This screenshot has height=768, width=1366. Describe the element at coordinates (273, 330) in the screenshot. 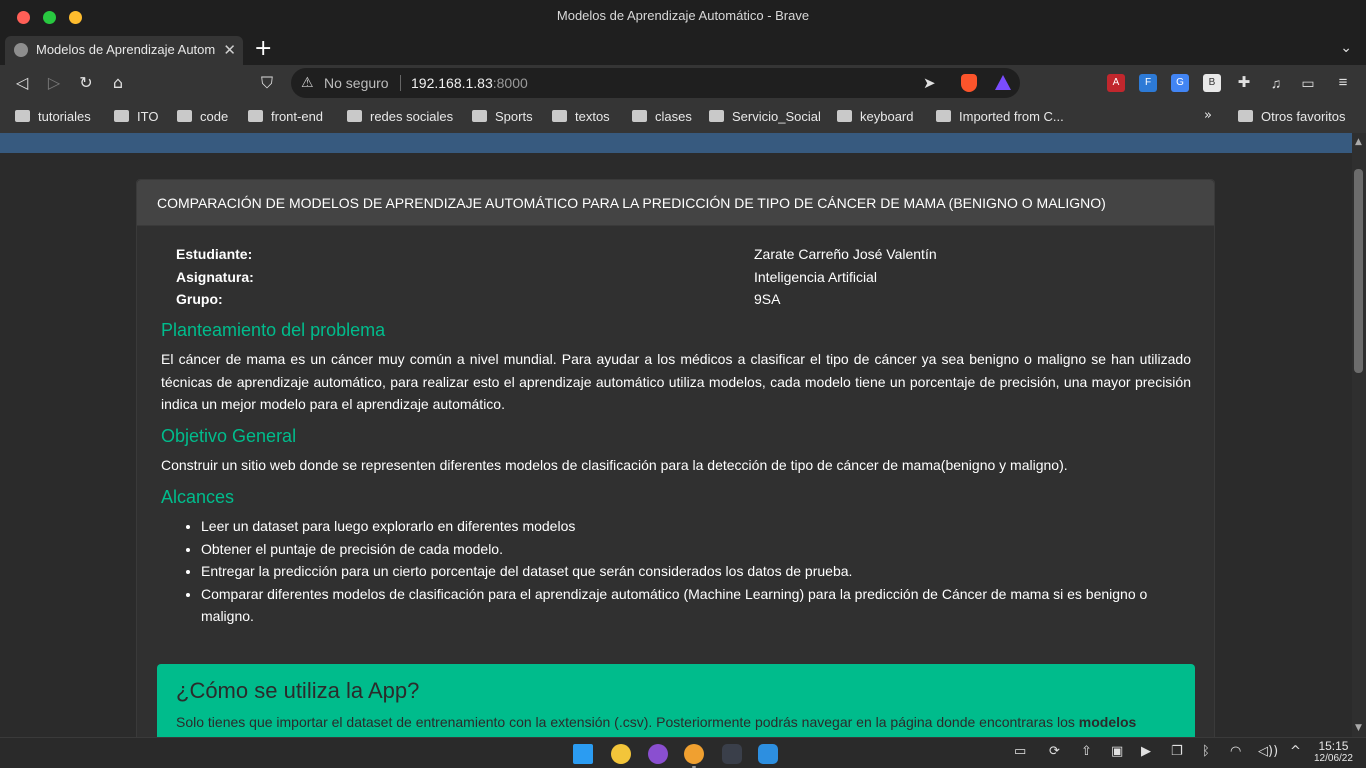

I see `problem-heading: Planteamiento del problema` at that location.